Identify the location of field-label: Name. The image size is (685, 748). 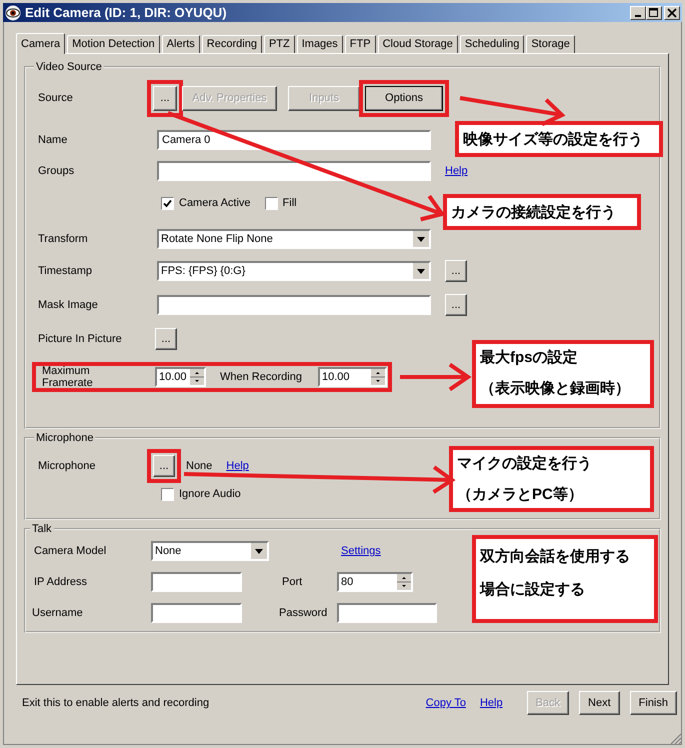
(53, 140).